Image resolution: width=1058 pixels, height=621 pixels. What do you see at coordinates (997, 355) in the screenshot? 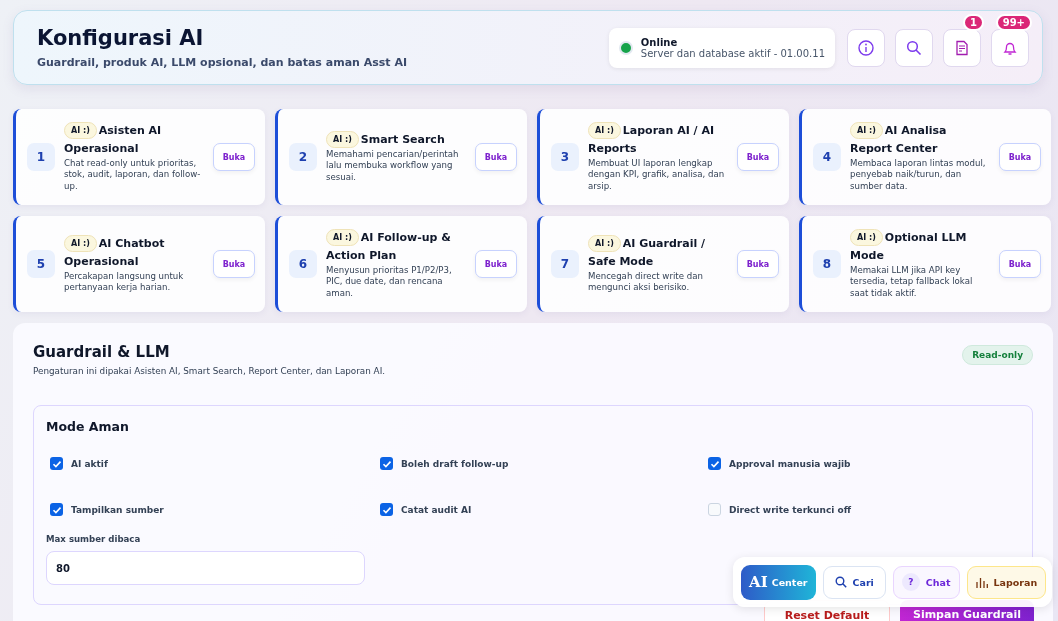
I see `read-only-badge: Read-only` at bounding box center [997, 355].